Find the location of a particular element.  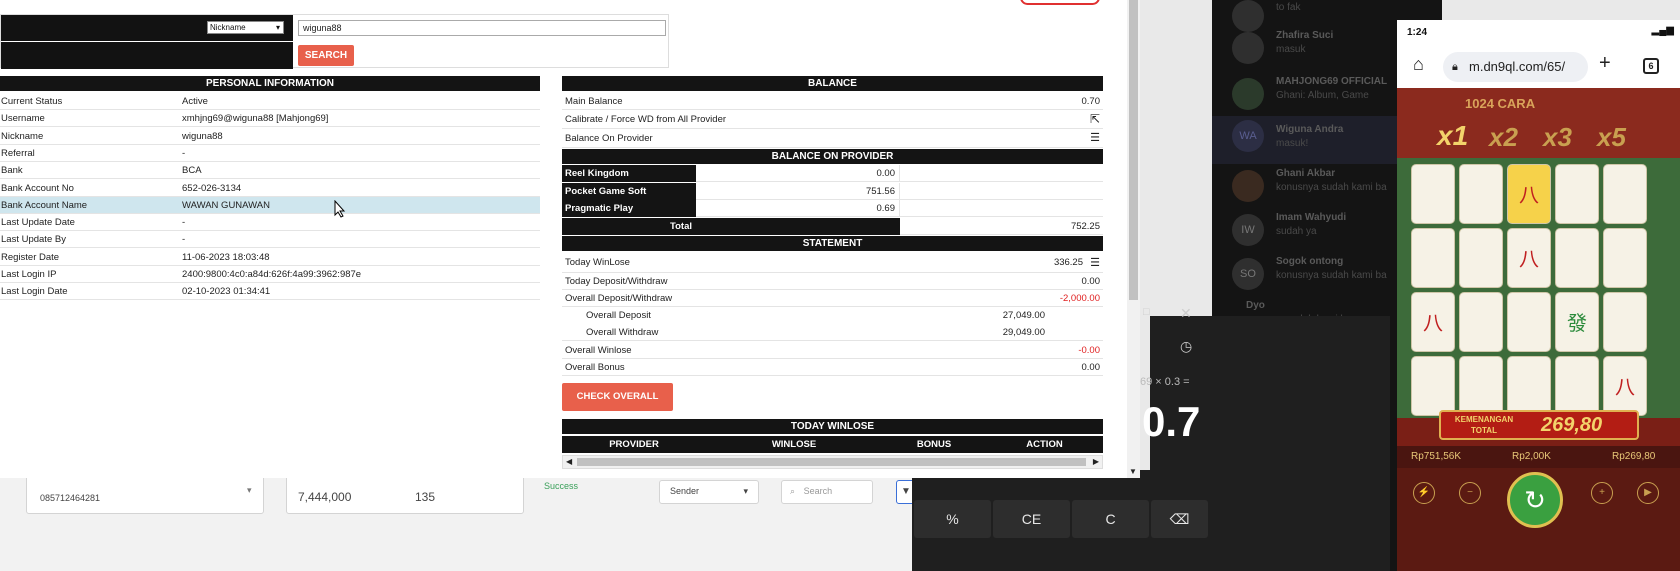

search-input: wiguna88 is located at coordinates (482, 28).